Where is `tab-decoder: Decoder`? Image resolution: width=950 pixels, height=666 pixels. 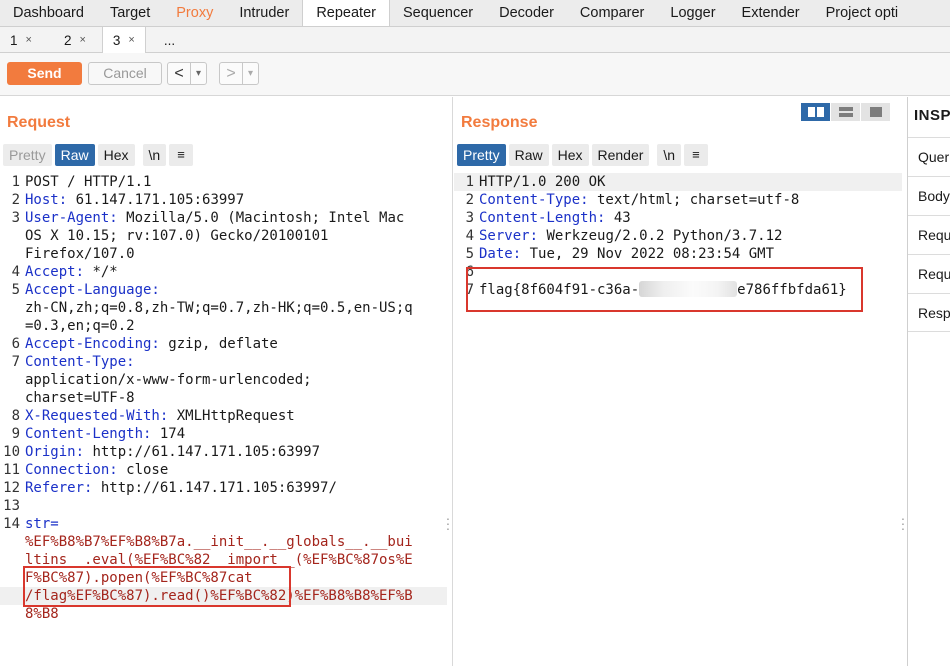 tab-decoder: Decoder is located at coordinates (526, 13).